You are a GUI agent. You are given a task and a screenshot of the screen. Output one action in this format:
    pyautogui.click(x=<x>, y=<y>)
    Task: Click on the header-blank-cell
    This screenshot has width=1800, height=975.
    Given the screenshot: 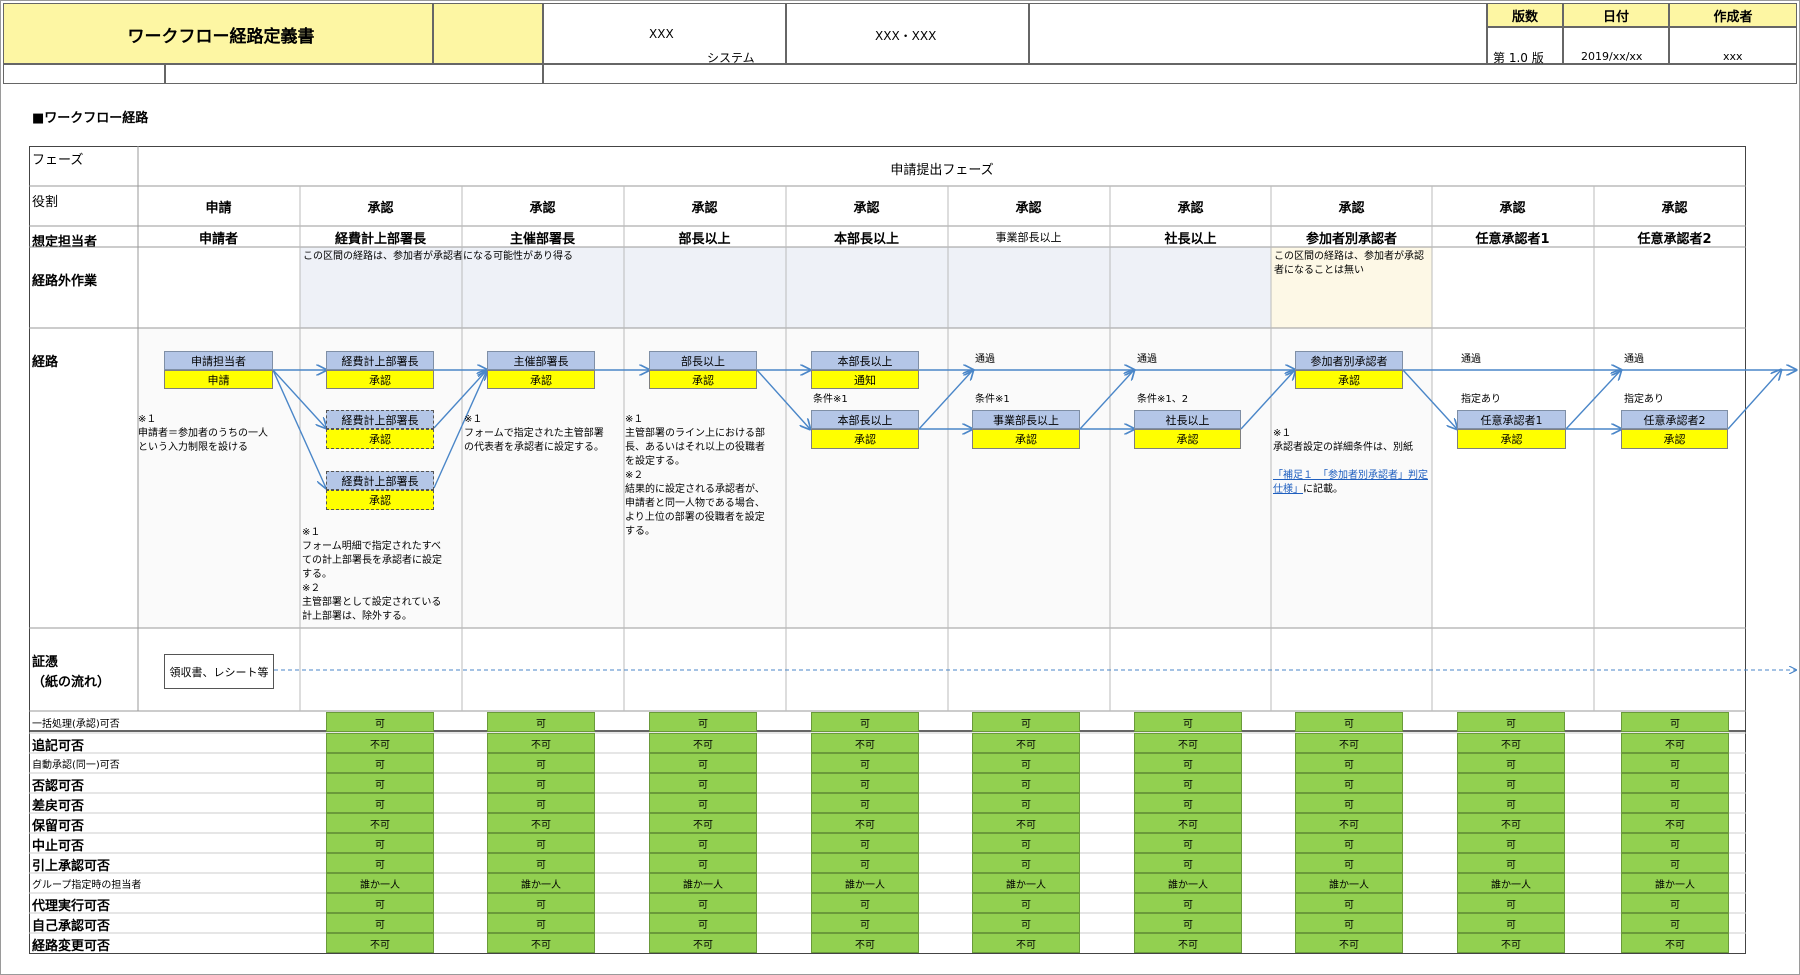 What is the action you would take?
    pyautogui.click(x=1258, y=33)
    